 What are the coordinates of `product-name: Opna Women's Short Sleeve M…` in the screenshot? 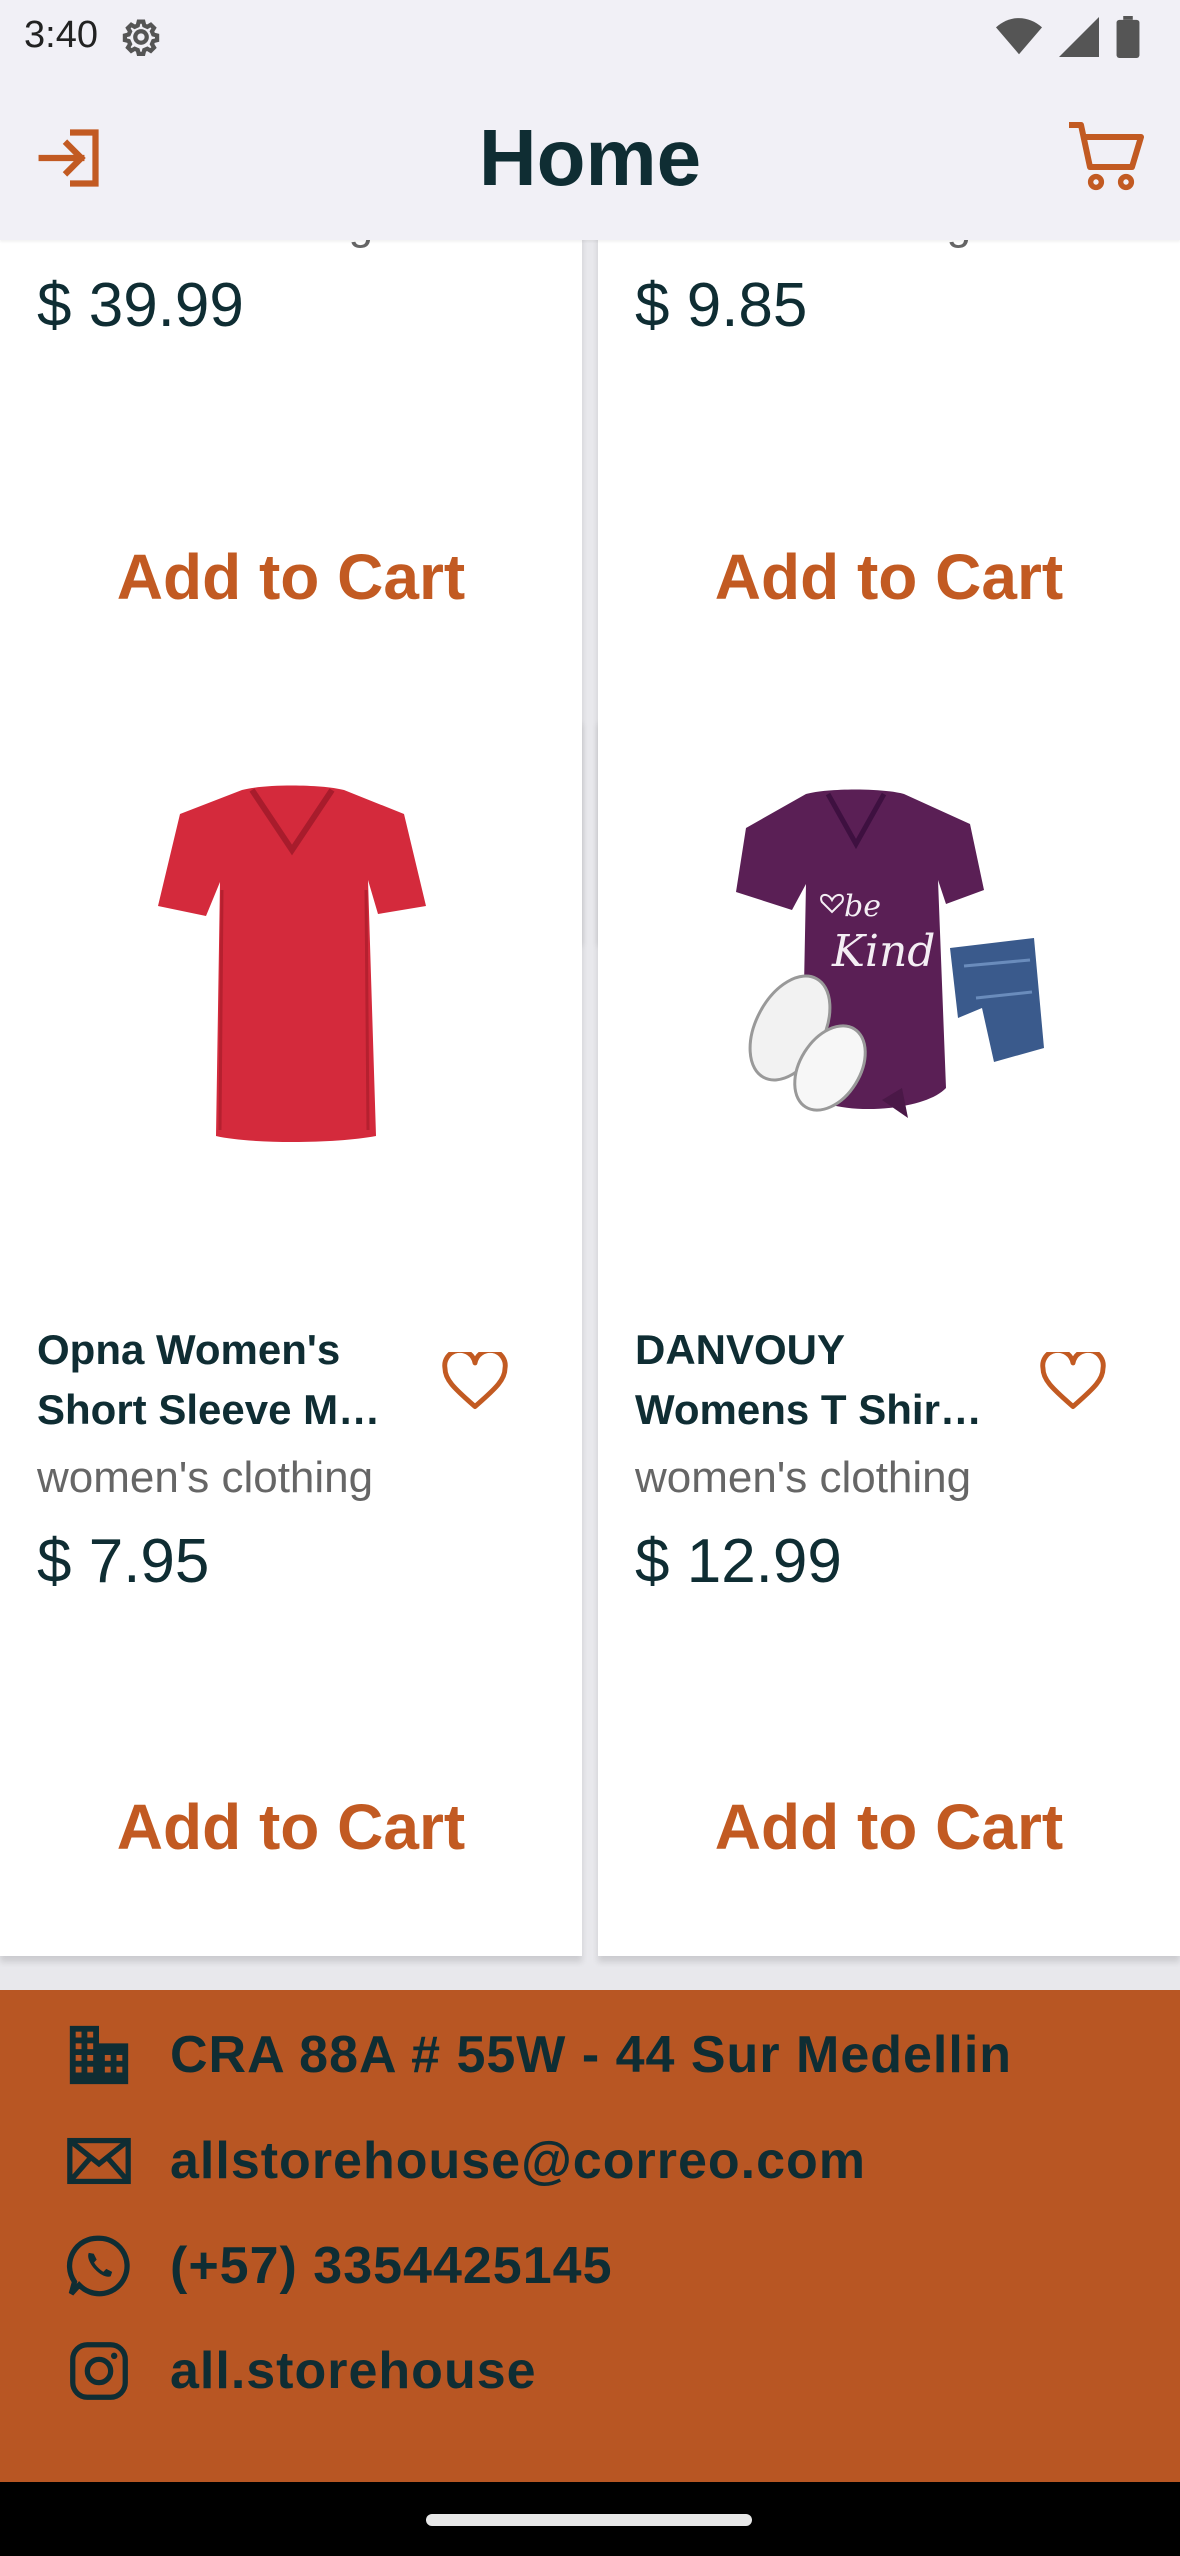 It's located at (227, 1380).